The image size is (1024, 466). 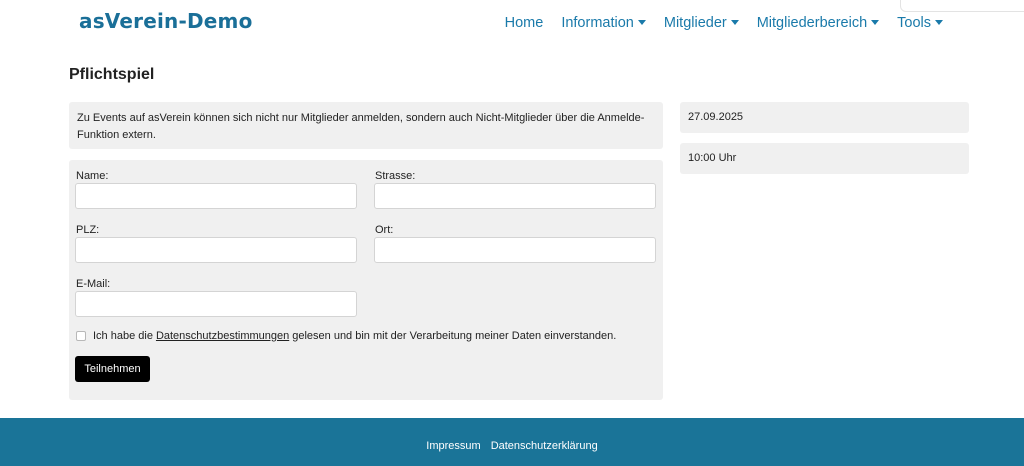 What do you see at coordinates (962, 6) in the screenshot?
I see `top-search-field` at bounding box center [962, 6].